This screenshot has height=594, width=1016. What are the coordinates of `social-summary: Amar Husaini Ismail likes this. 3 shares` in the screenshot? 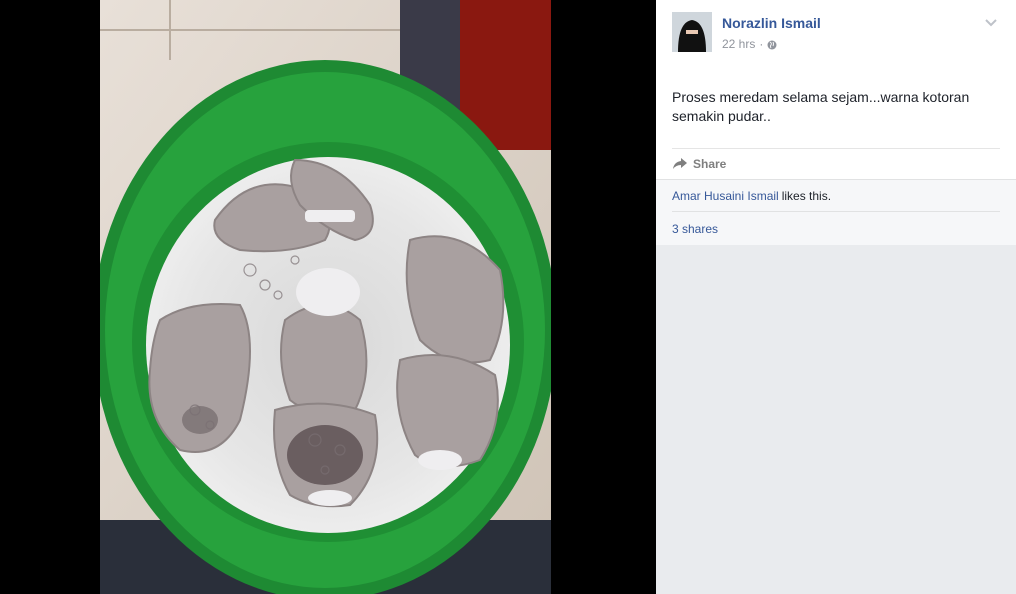 It's located at (836, 212).